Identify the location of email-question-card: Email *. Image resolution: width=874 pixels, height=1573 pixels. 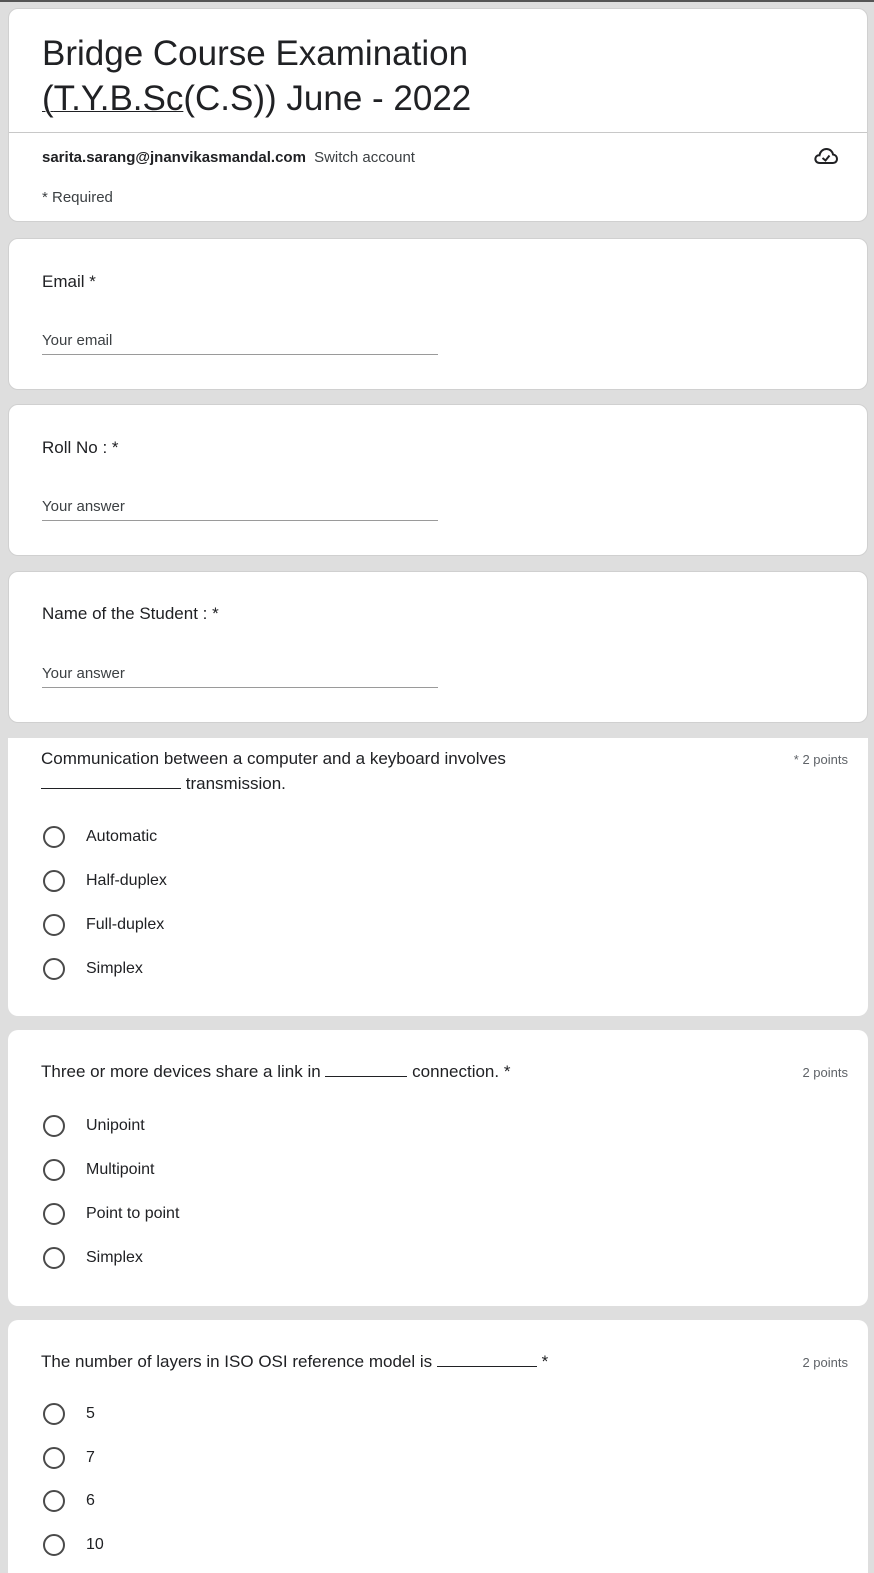
(438, 314).